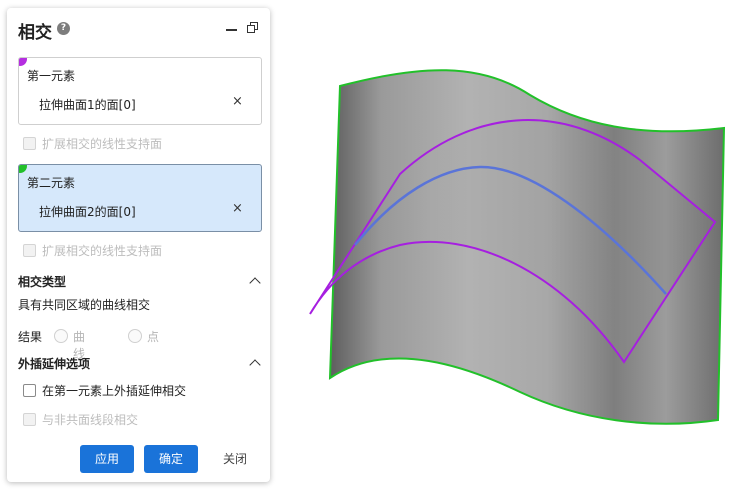  What do you see at coordinates (235, 459) in the screenshot?
I see `close-button: 关闭` at bounding box center [235, 459].